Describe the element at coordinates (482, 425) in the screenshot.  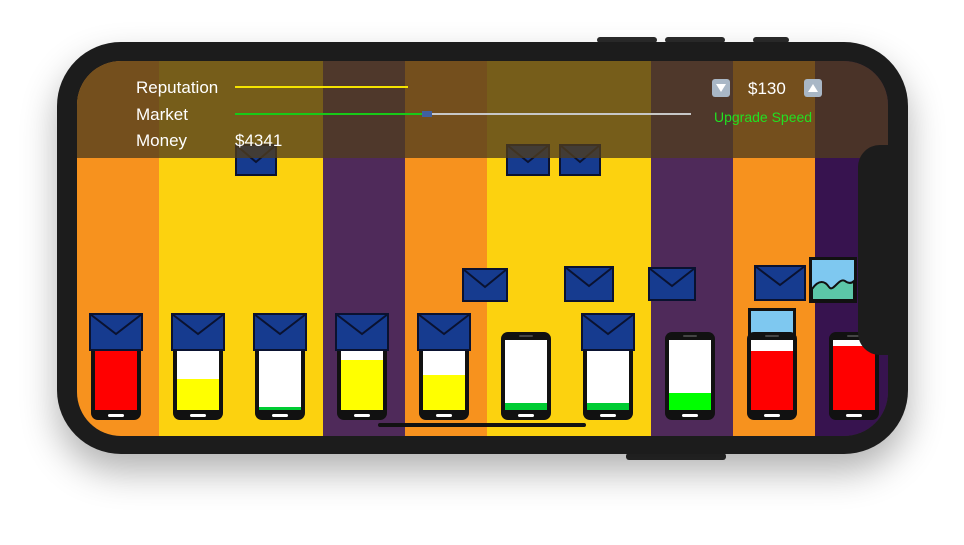
I see `home-indicator` at that location.